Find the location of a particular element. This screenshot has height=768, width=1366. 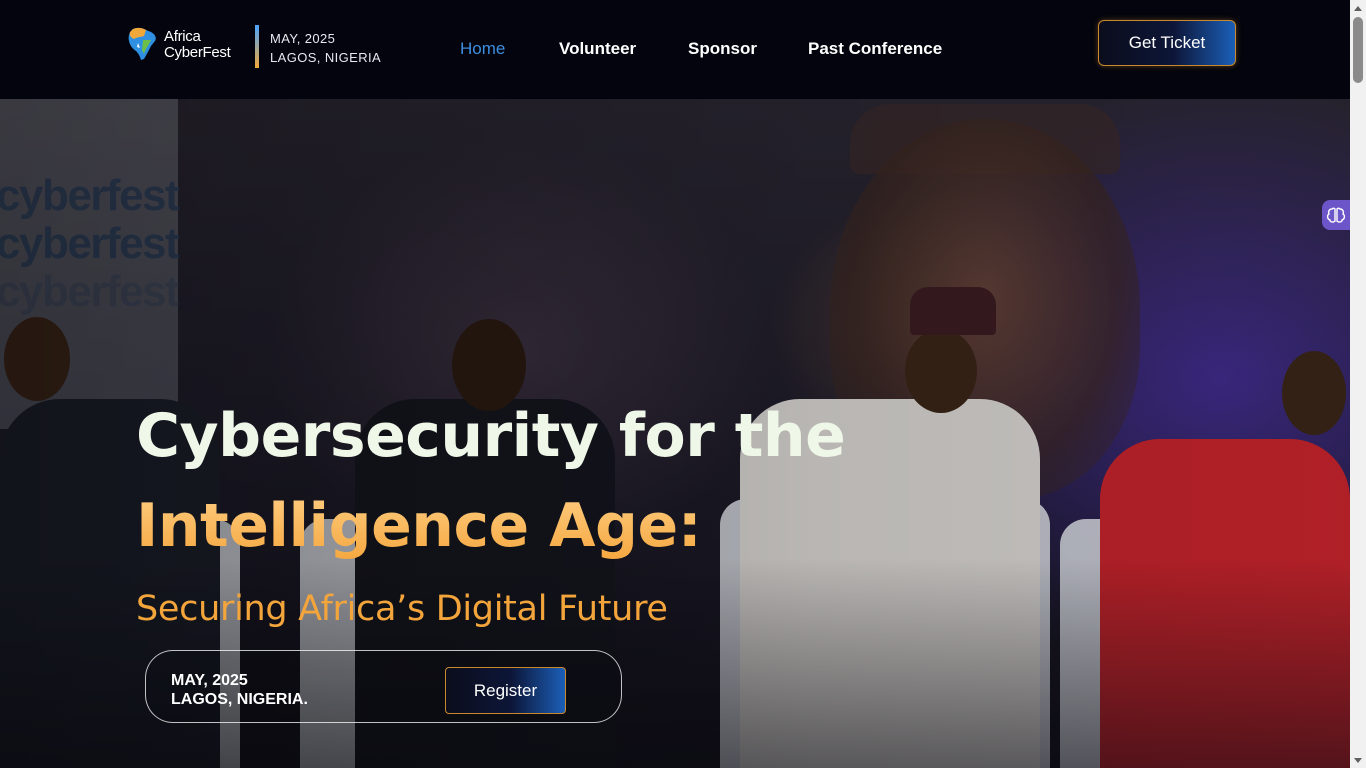

nav-past-conference: Past Conference is located at coordinates (875, 49).